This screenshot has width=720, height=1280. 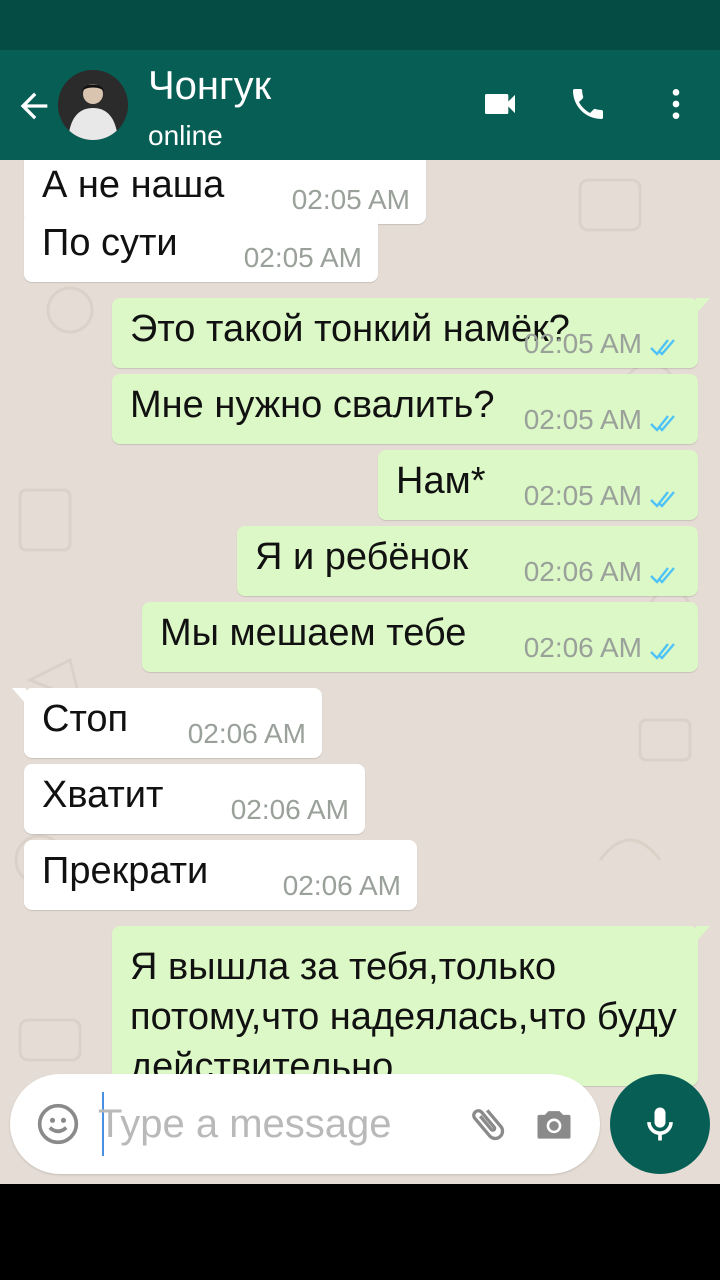 I want to click on mic-button, so click(x=660, y=1124).